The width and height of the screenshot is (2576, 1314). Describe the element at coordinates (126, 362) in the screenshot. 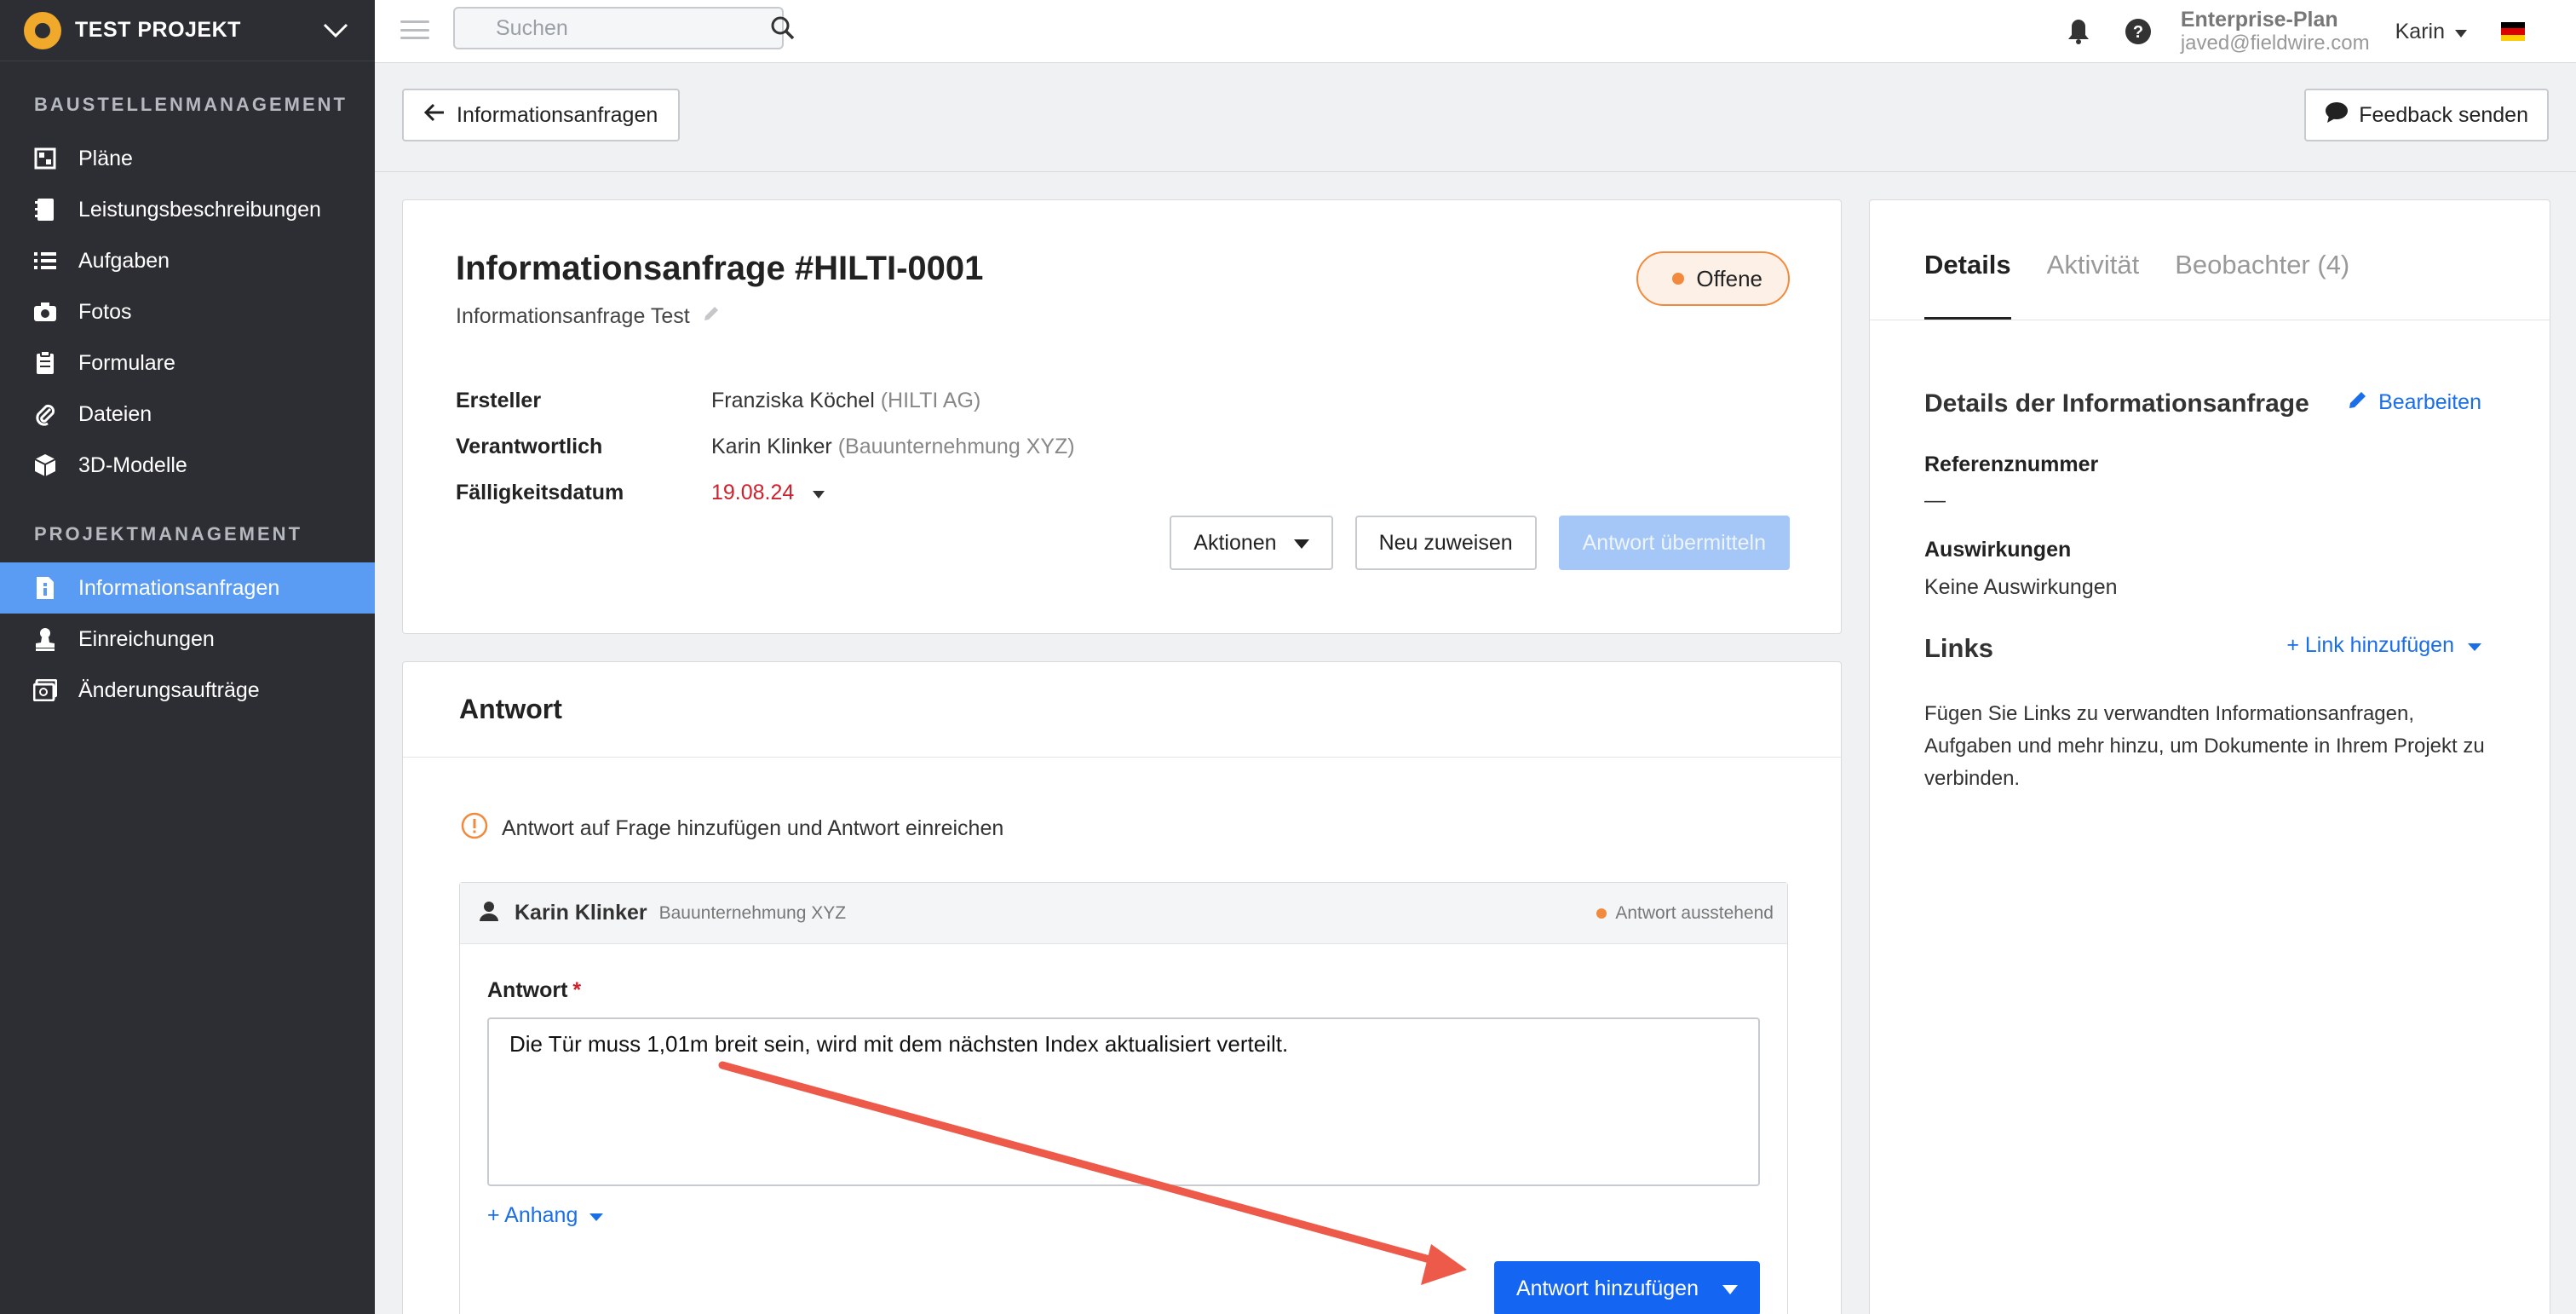

I see `sidebar-item-label: Formulare` at that location.